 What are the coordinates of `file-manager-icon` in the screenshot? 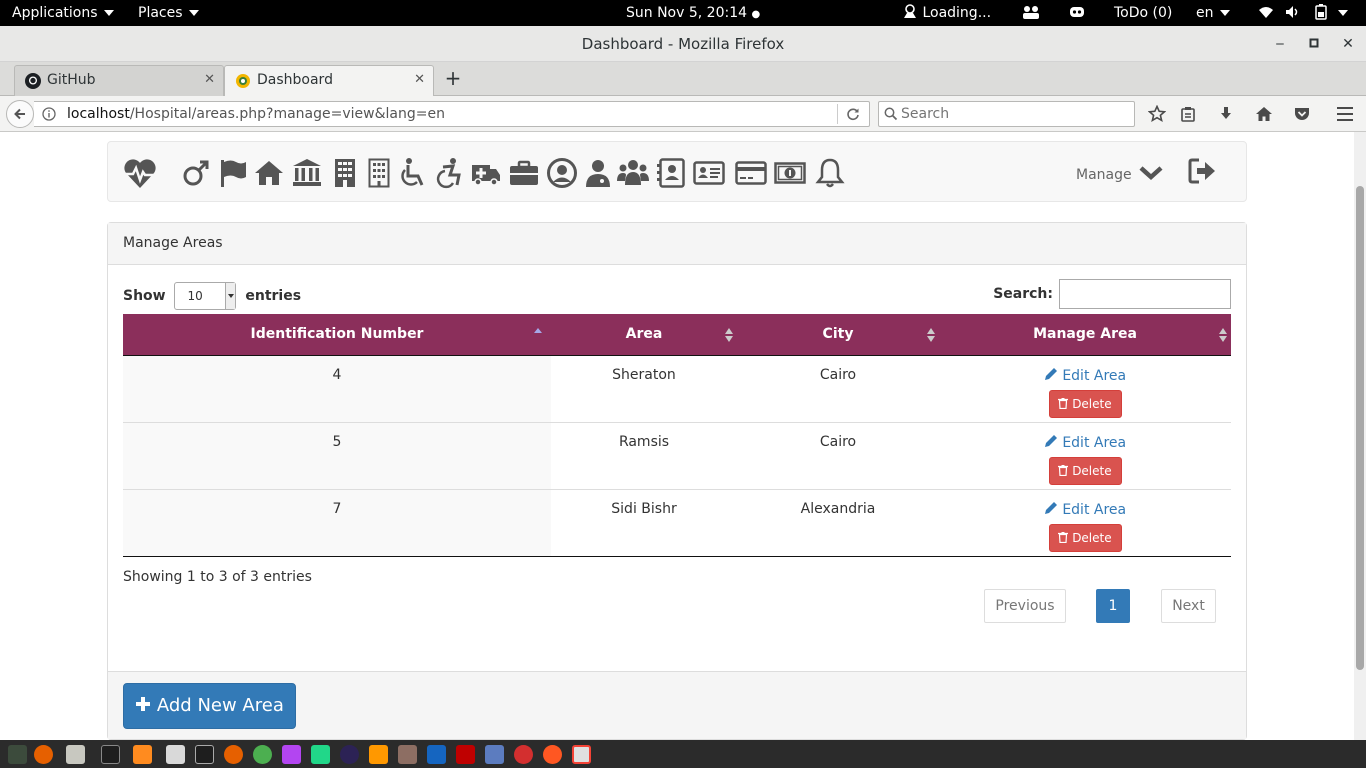 It's located at (75, 754).